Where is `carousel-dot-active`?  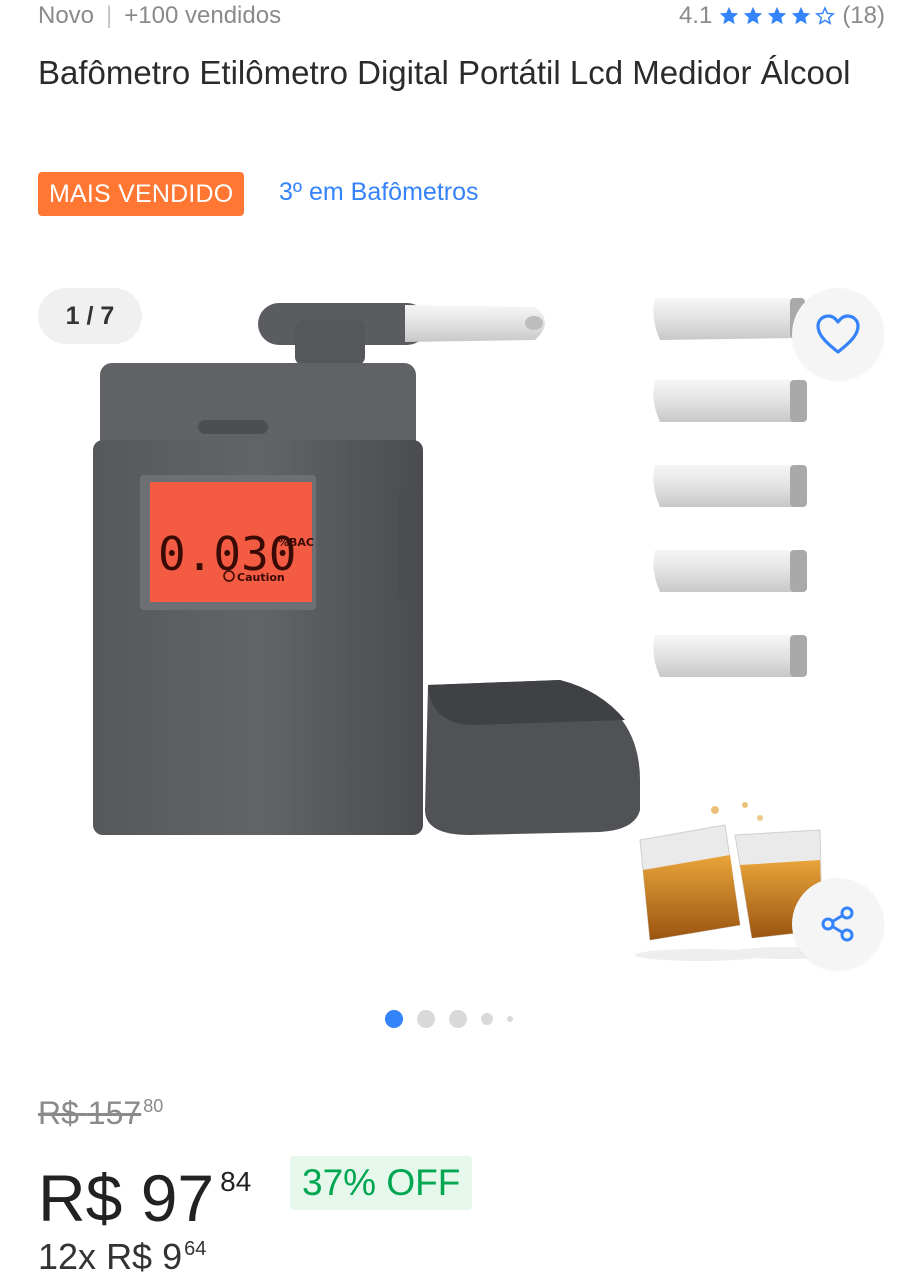
carousel-dot-active is located at coordinates (394, 1019).